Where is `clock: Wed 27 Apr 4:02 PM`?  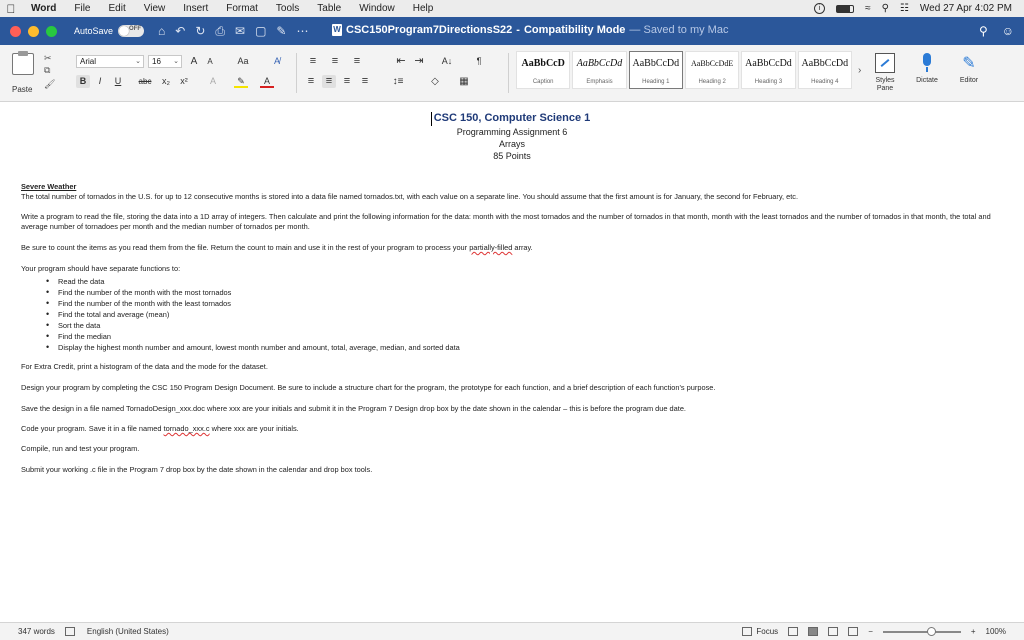
clock: Wed 27 Apr 4:02 PM is located at coordinates (966, 8).